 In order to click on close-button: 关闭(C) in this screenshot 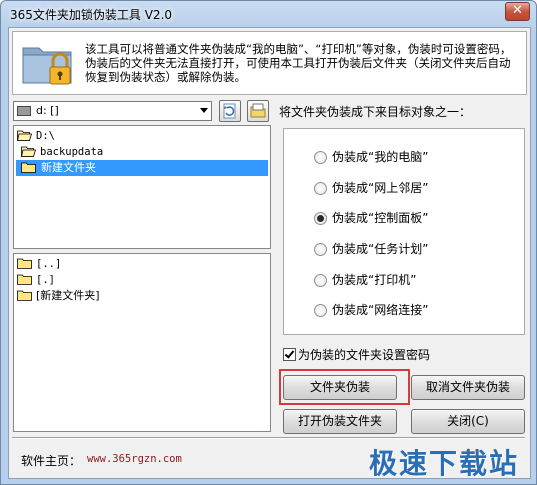, I will do `click(468, 421)`.